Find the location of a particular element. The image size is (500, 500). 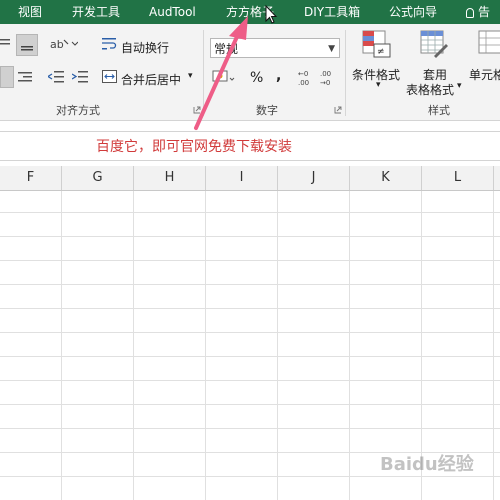

mouse-cursor-icon is located at coordinates (271, 14).